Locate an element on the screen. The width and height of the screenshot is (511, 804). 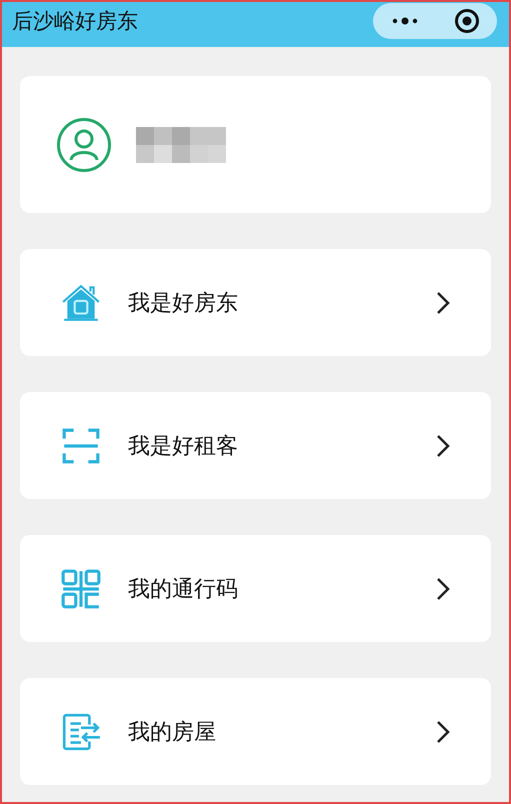
menu-label: 我是好房东 is located at coordinates (183, 304).